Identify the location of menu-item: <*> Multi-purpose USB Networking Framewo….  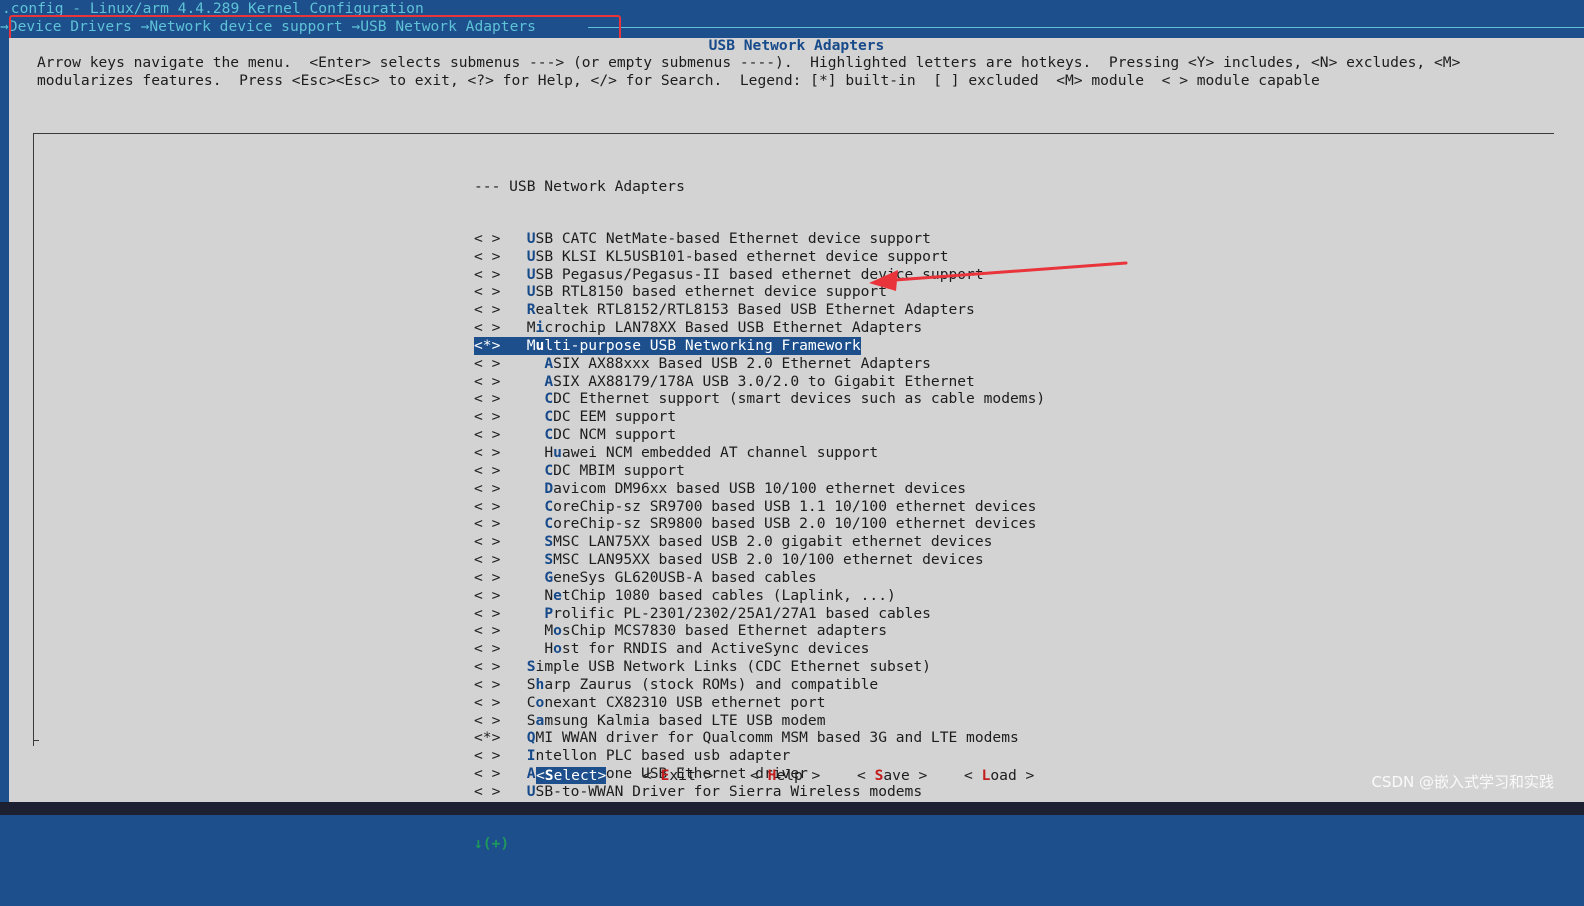
(759, 345).